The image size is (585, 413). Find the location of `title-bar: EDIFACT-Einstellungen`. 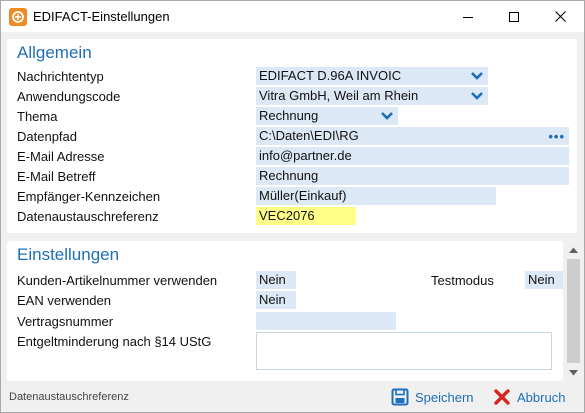

title-bar: EDIFACT-Einstellungen is located at coordinates (292, 16).